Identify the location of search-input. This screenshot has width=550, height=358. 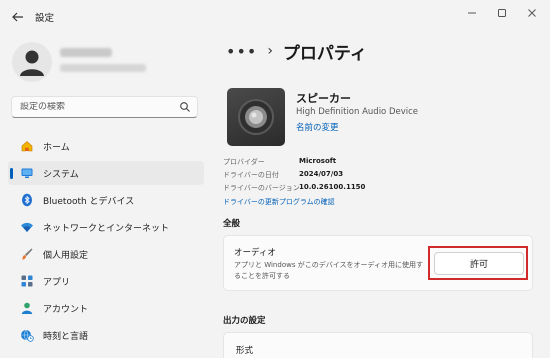
(95, 107).